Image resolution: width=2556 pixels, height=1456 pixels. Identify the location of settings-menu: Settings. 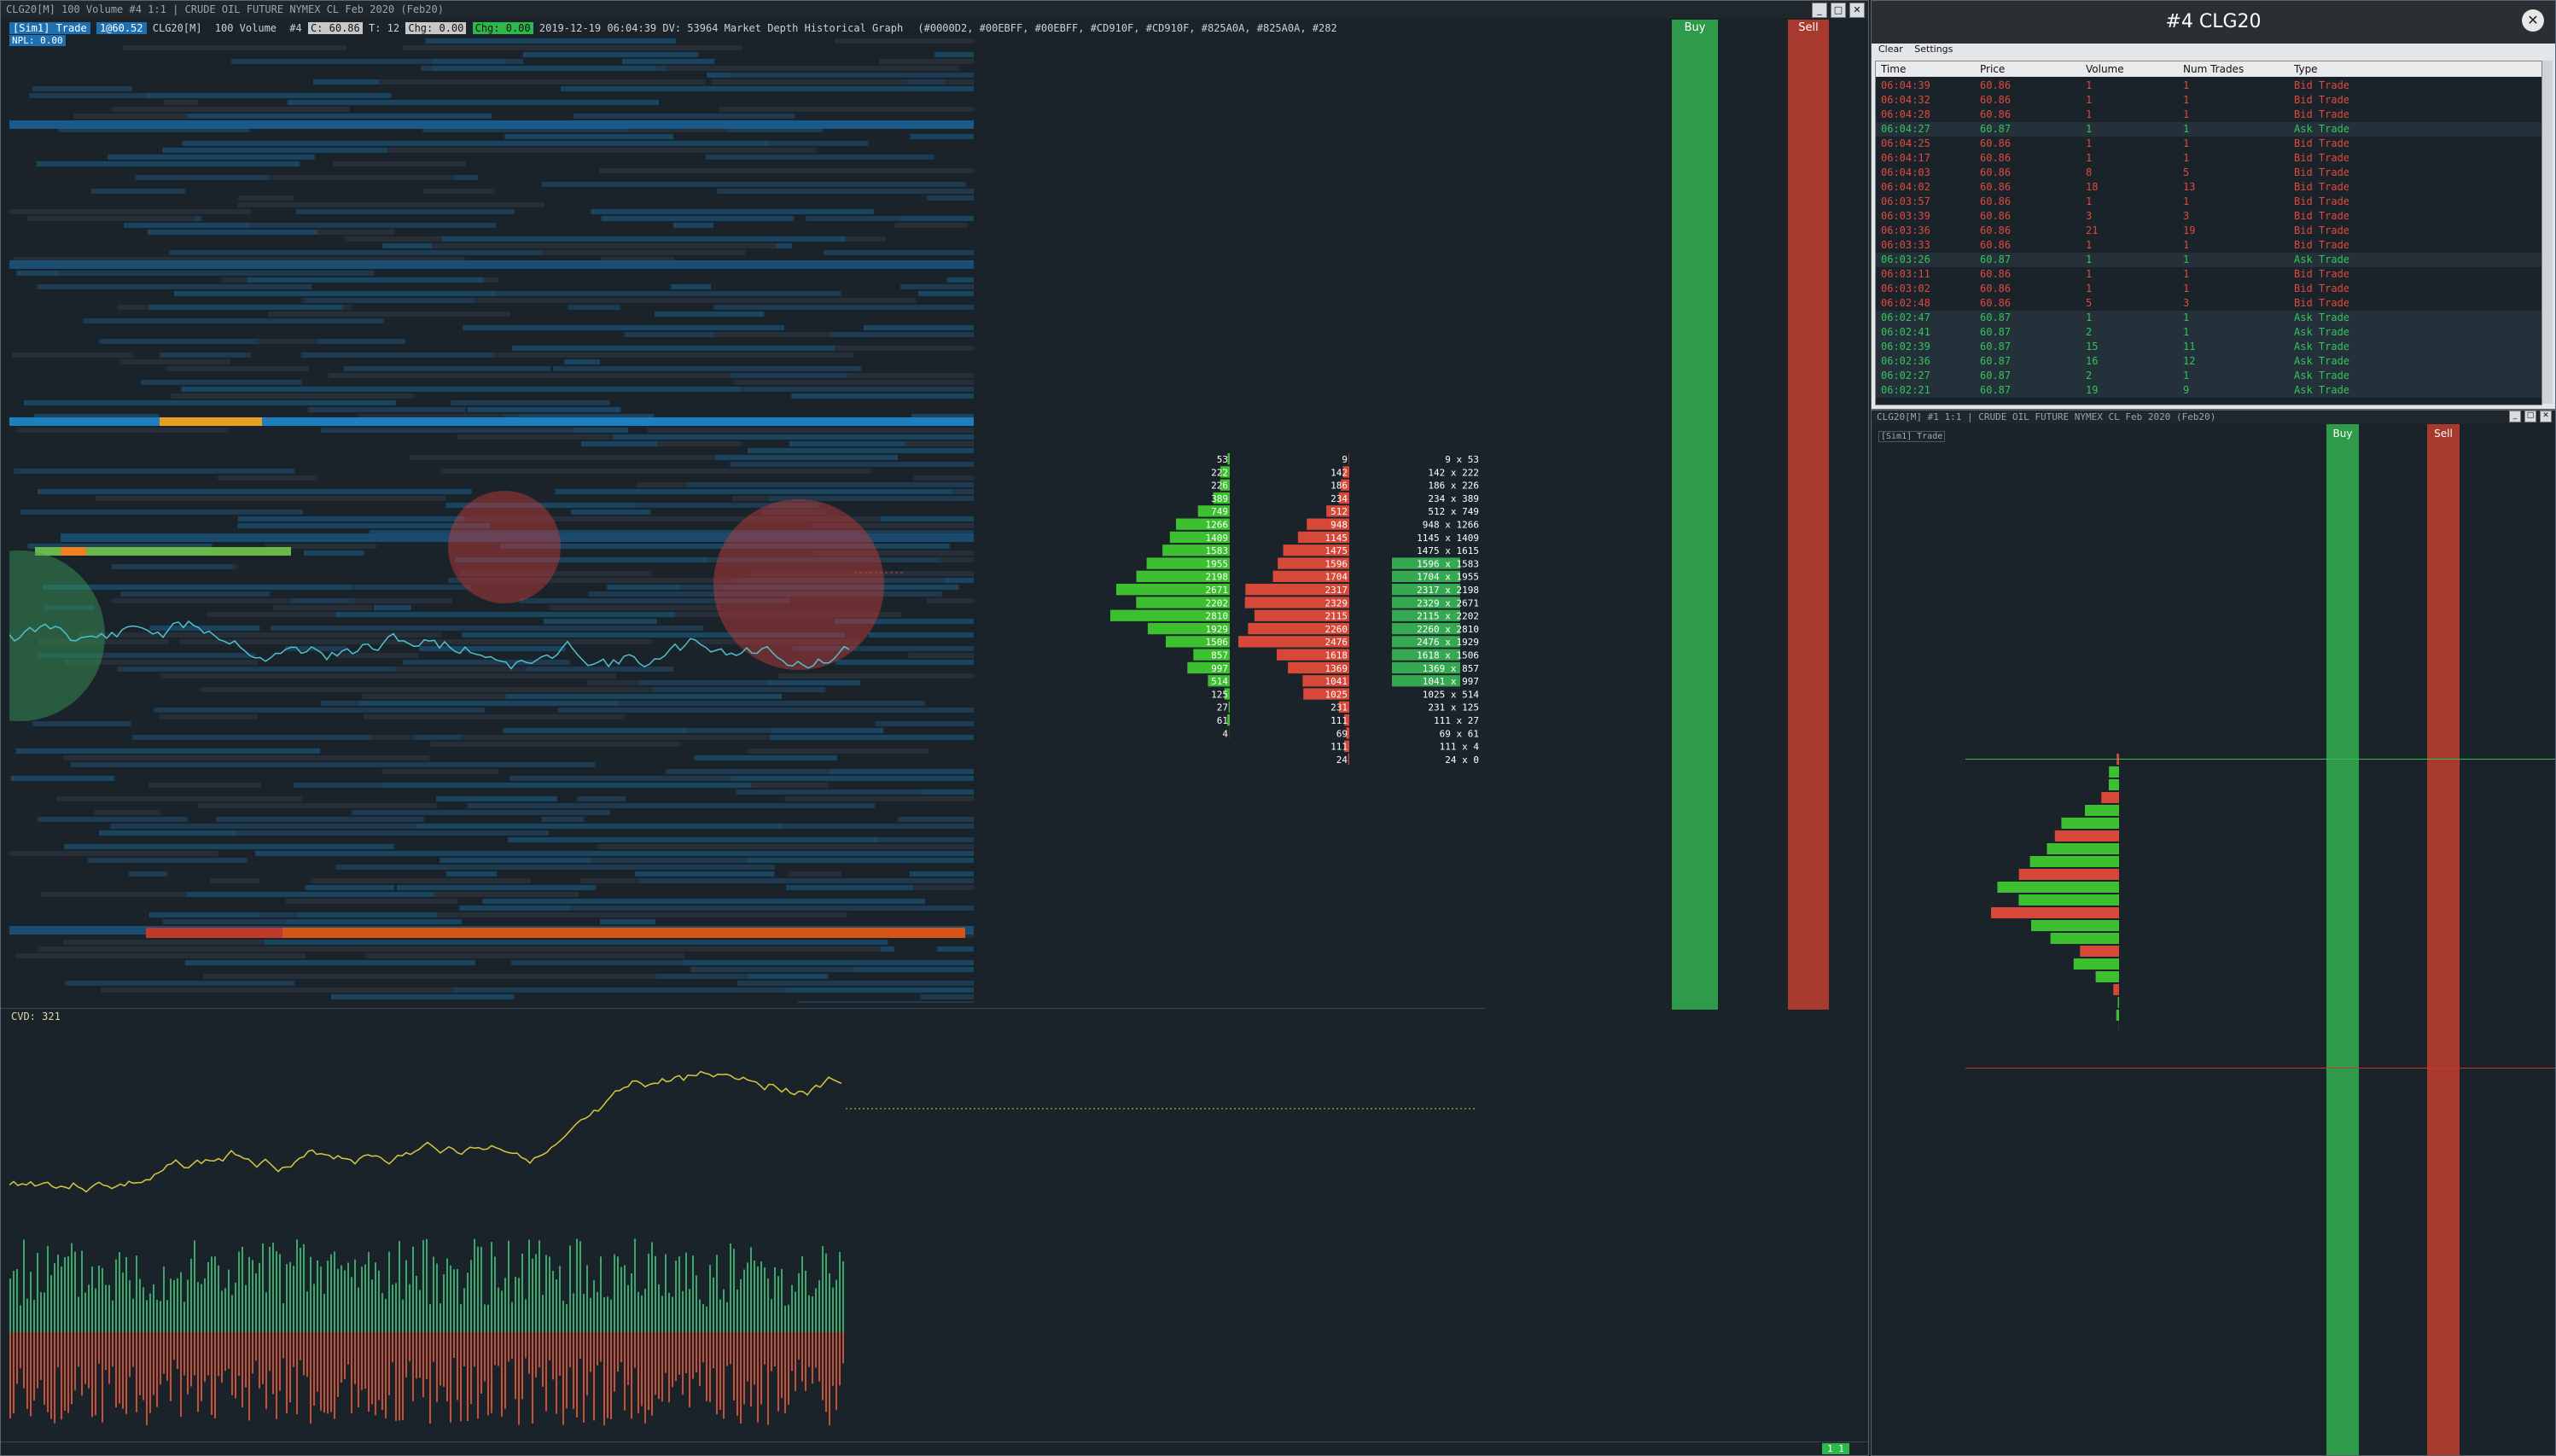
(1933, 49).